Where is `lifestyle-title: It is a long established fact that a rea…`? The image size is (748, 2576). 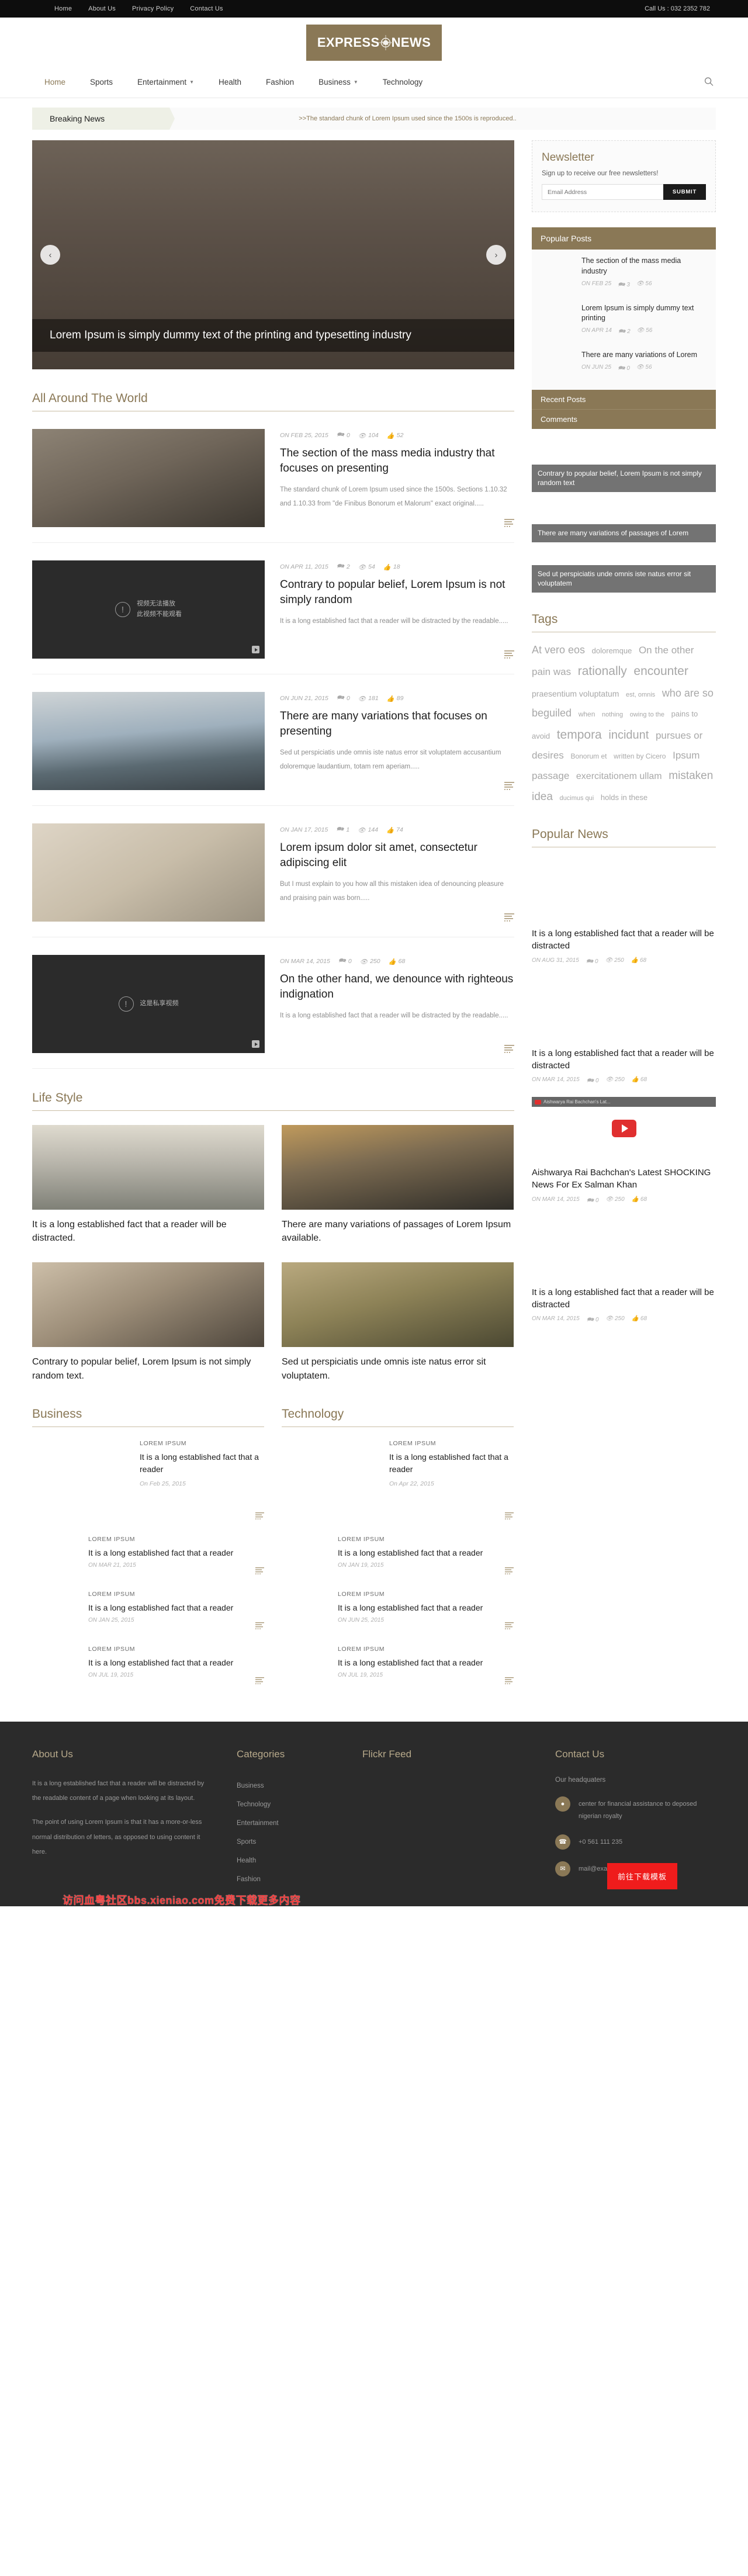
lifestyle-title: It is a long established fact that a rea… is located at coordinates (148, 1231).